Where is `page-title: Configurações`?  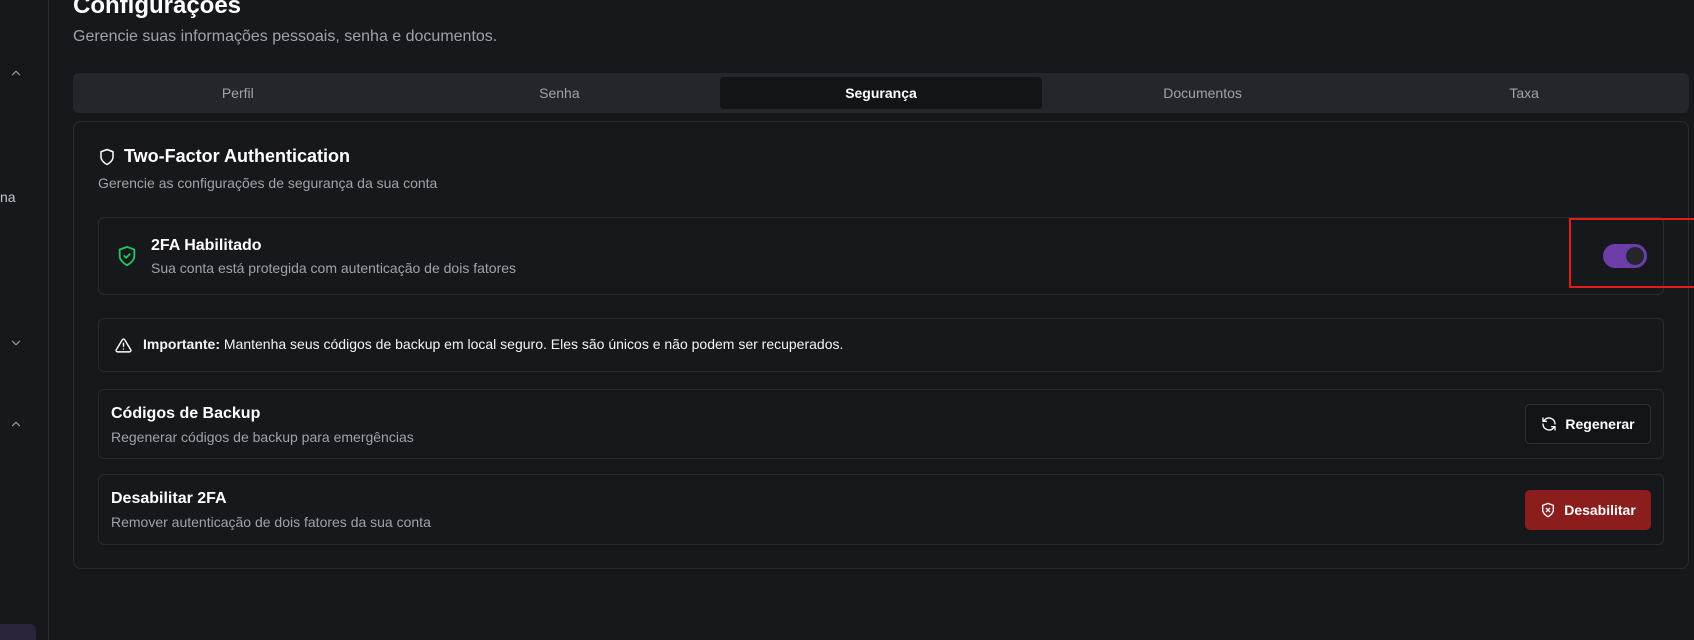
page-title: Configurações is located at coordinates (157, 9).